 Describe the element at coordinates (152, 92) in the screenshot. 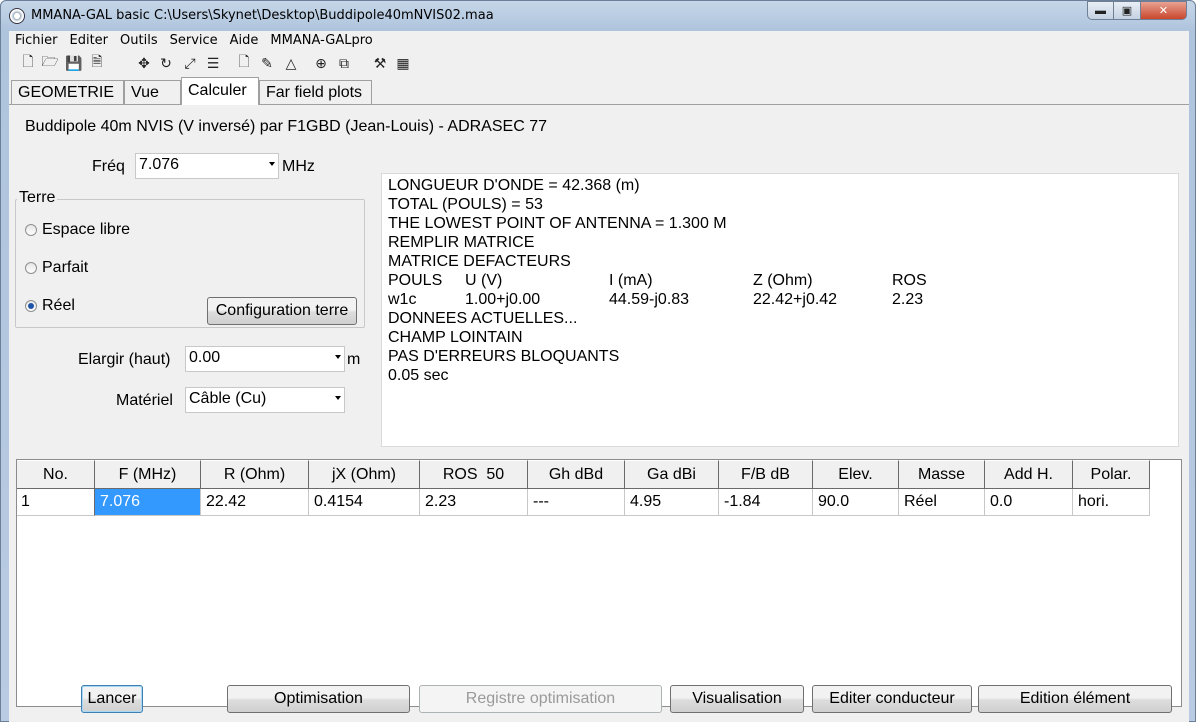

I see `tab-vue: Vue` at that location.